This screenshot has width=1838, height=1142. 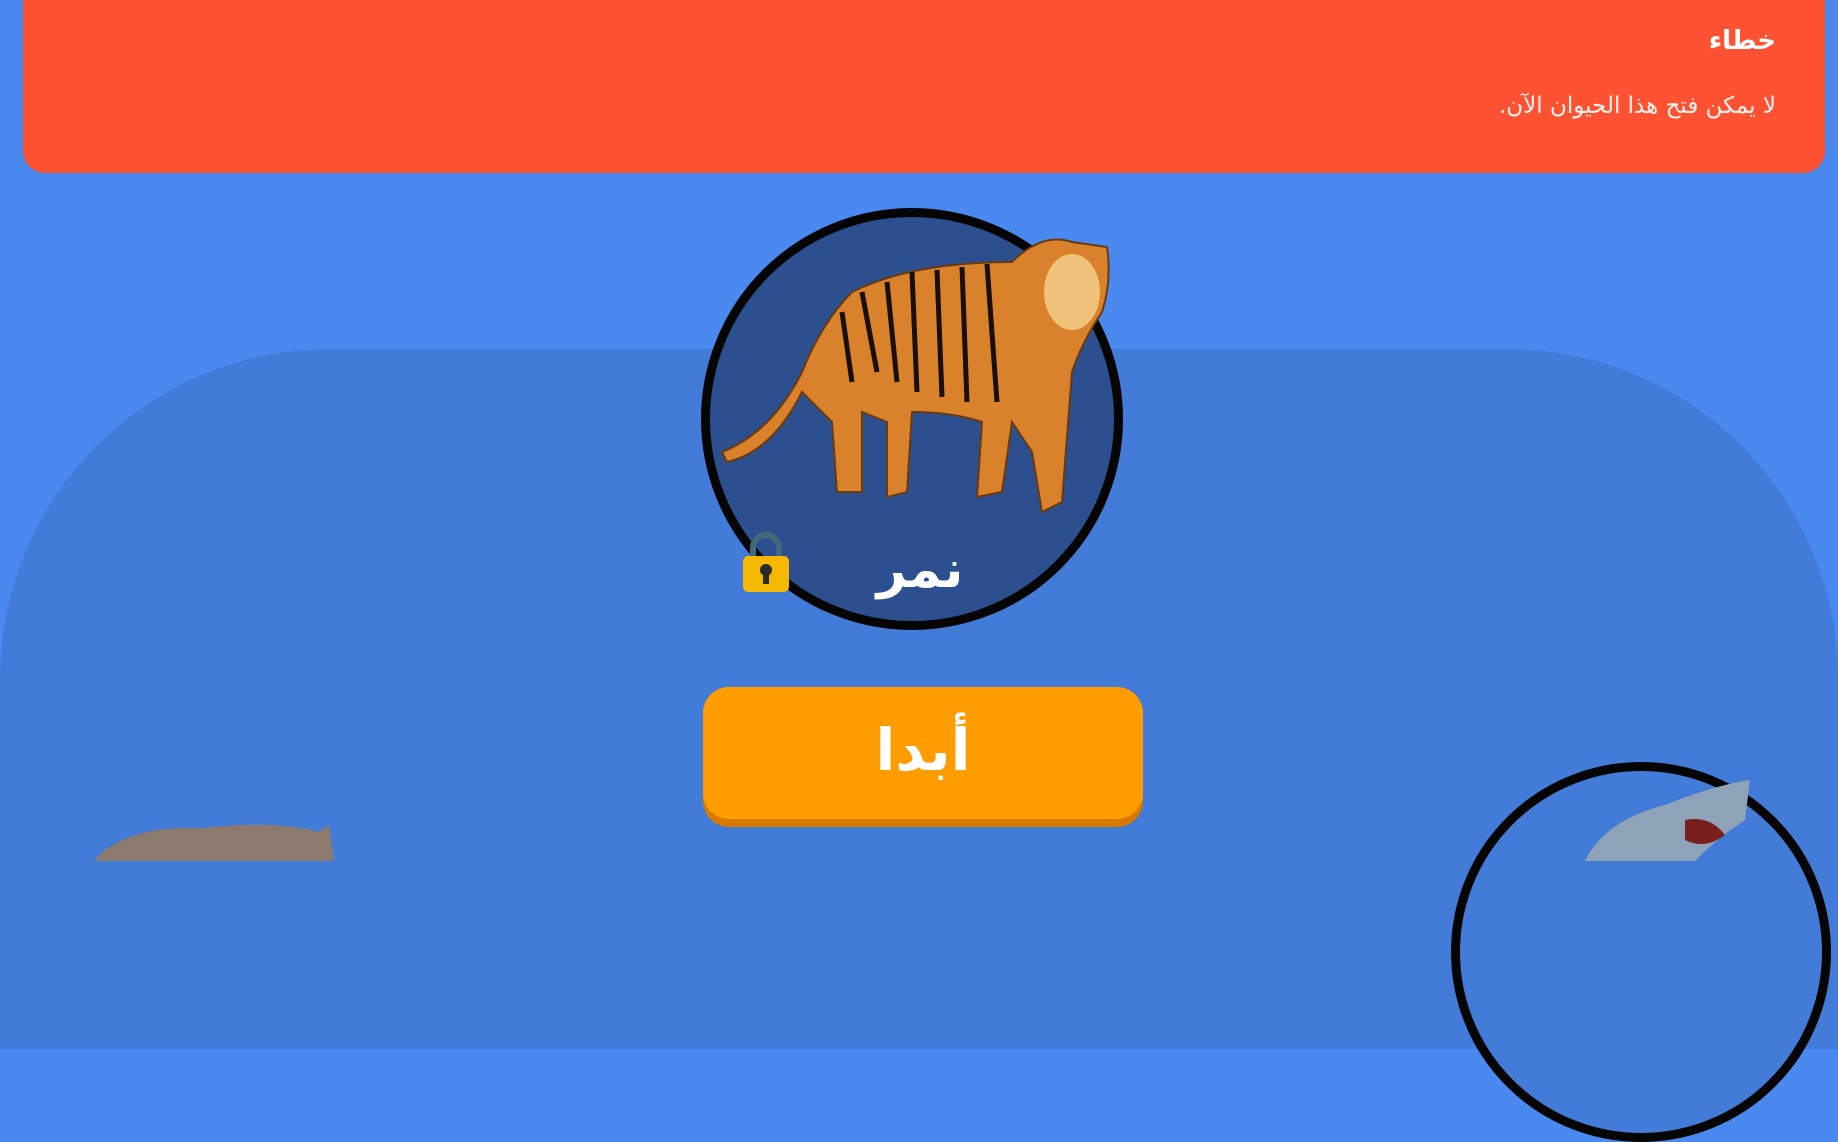 What do you see at coordinates (924, 86) in the screenshot?
I see `error-banner: خطاء لا يمكن فتح هذا الحيوان الآن.` at bounding box center [924, 86].